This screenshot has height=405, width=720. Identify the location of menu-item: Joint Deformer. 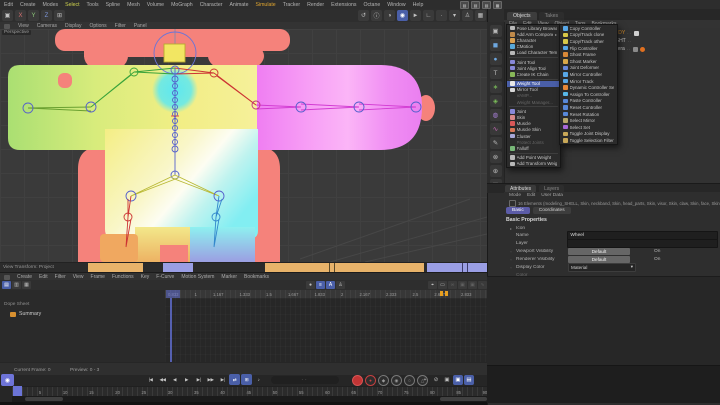
(588, 68).